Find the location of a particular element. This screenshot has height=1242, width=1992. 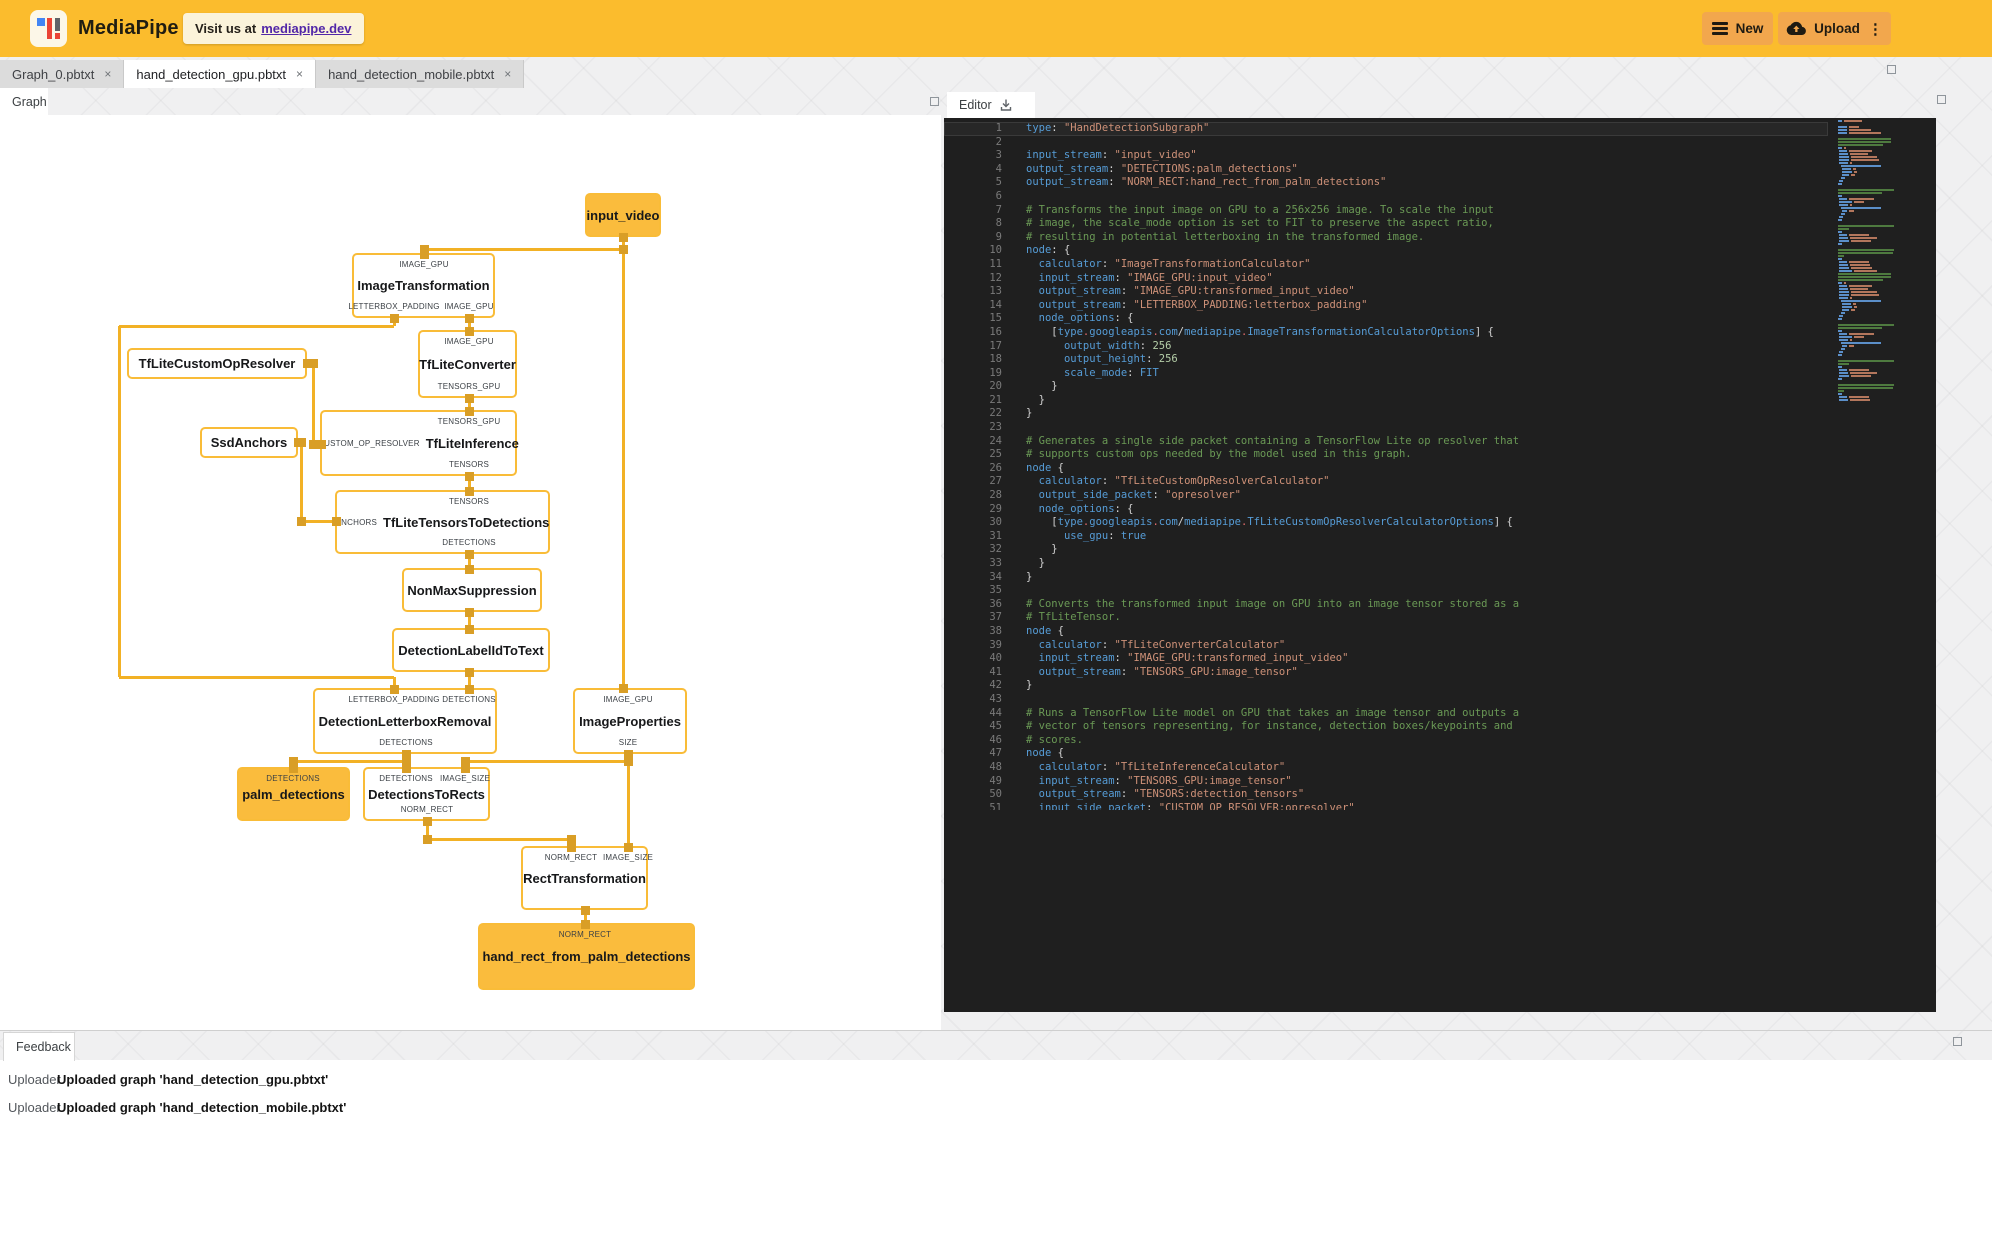

layout-maximize-icon is located at coordinates (1891, 69).